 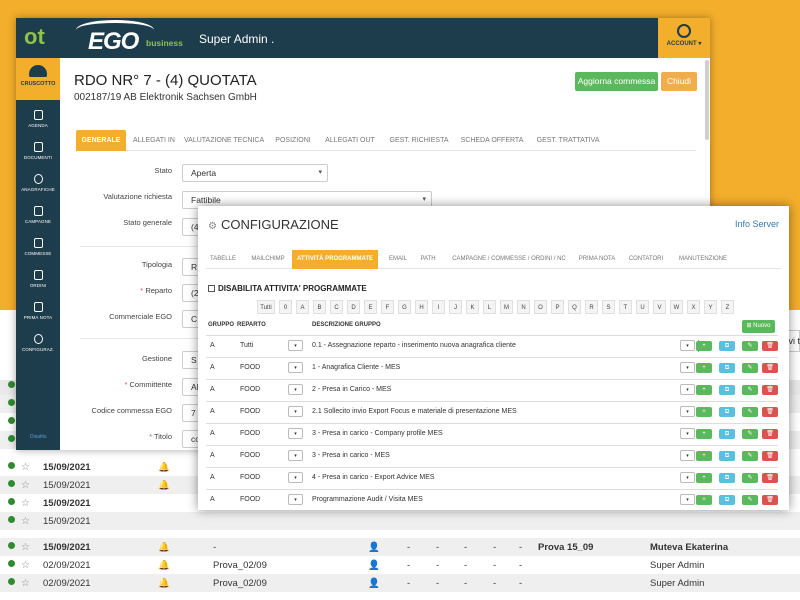 I want to click on ot-logo: ot, so click(x=34, y=37).